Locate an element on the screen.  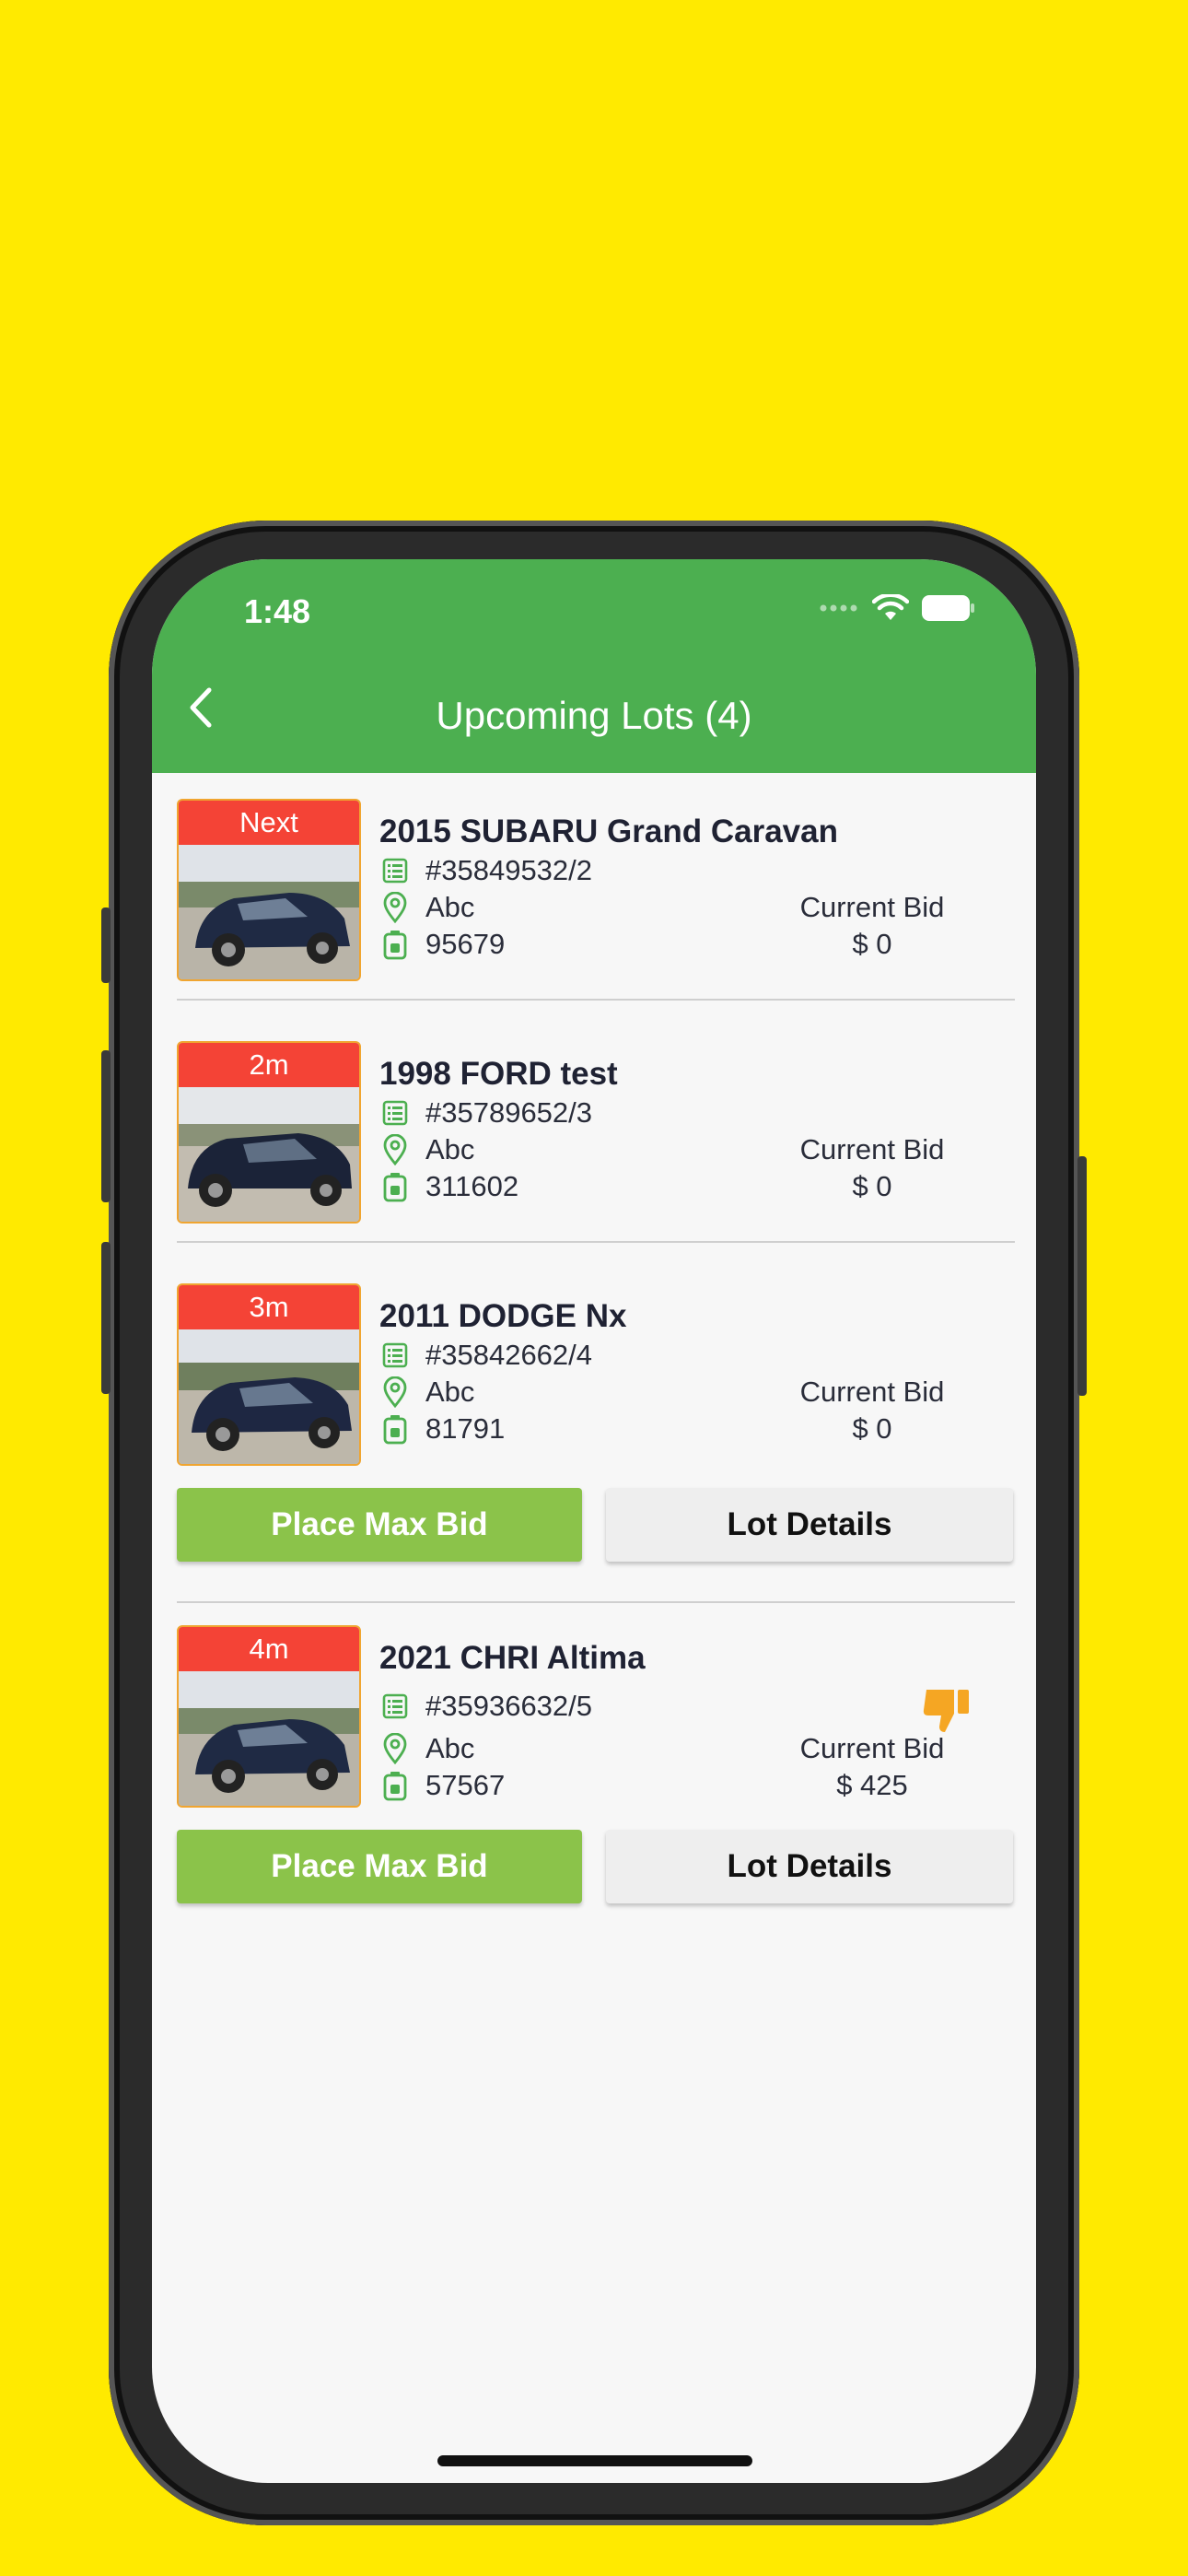
lot-timer-badge: 4m is located at coordinates (269, 1649).